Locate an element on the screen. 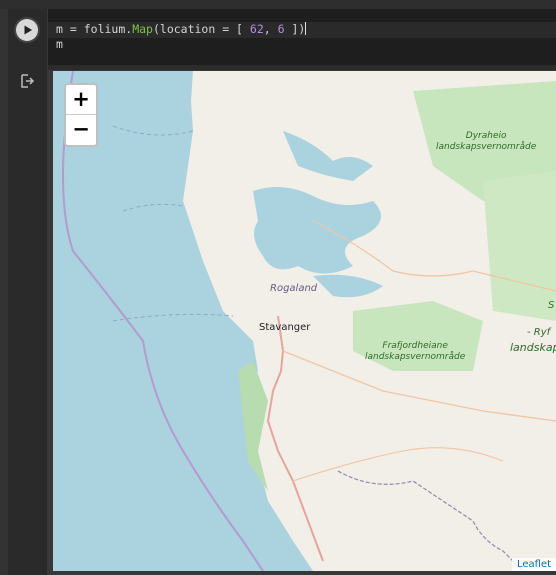 The height and width of the screenshot is (575, 556). edge-label: - Ryf is located at coordinates (539, 332).